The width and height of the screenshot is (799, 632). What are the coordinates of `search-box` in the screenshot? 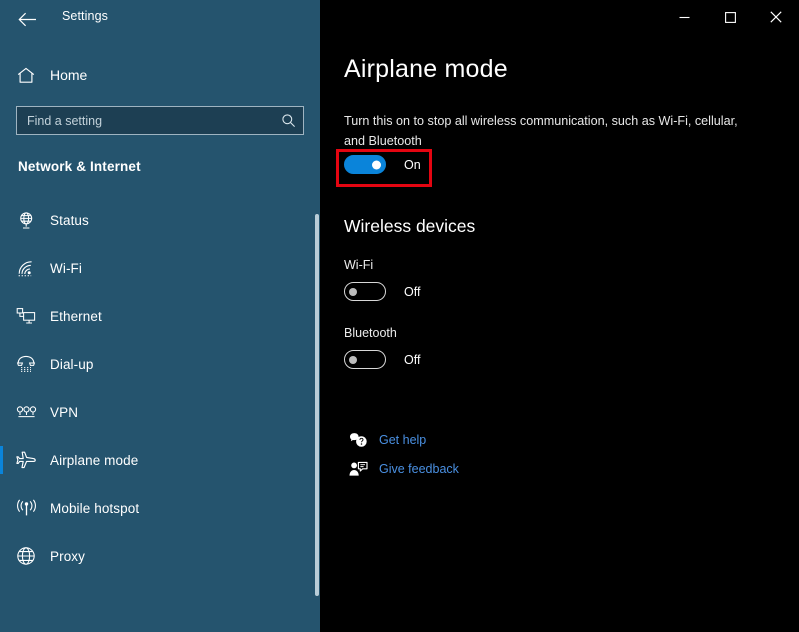 It's located at (160, 120).